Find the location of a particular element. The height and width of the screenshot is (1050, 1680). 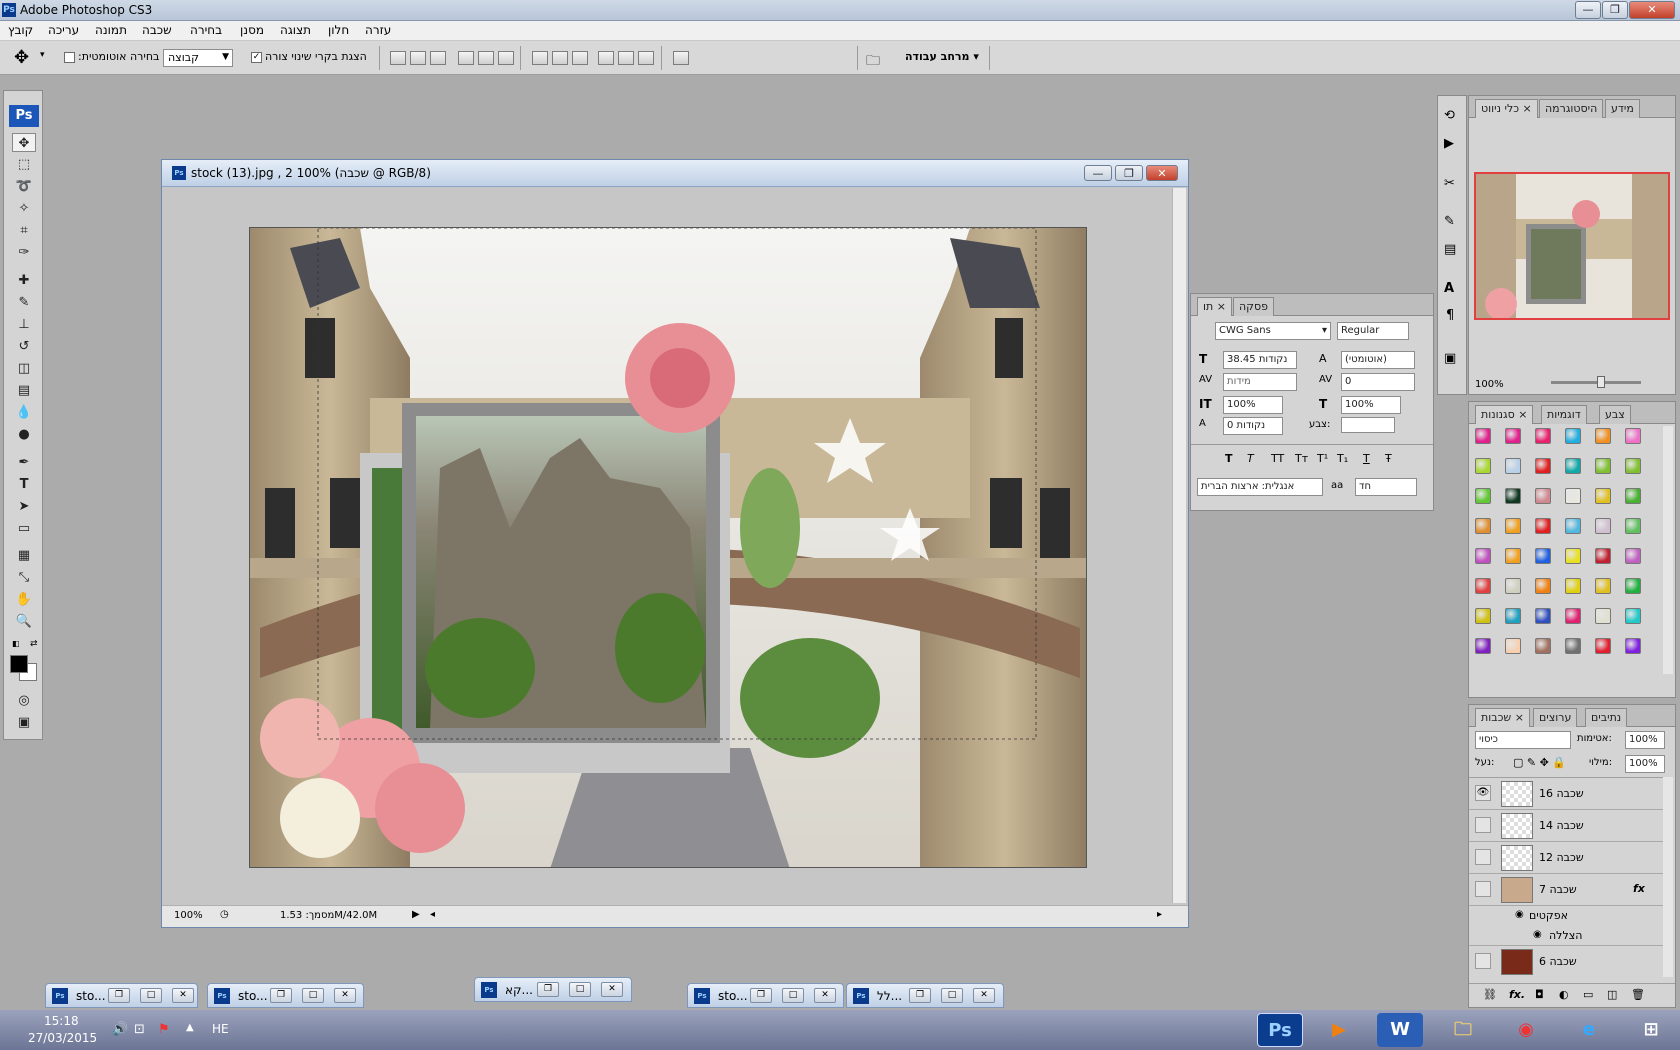

swap-colors-icon: ⇄ is located at coordinates (34, 644).